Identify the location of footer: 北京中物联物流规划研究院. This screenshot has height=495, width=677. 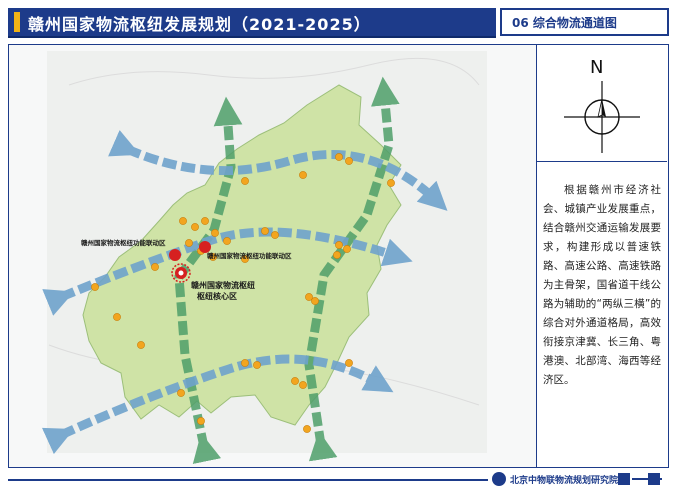
(338, 481).